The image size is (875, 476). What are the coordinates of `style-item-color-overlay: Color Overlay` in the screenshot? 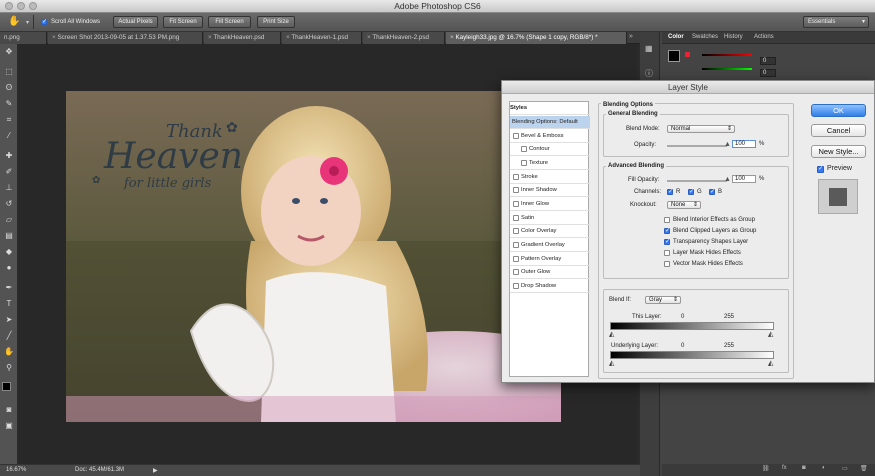 It's located at (550, 231).